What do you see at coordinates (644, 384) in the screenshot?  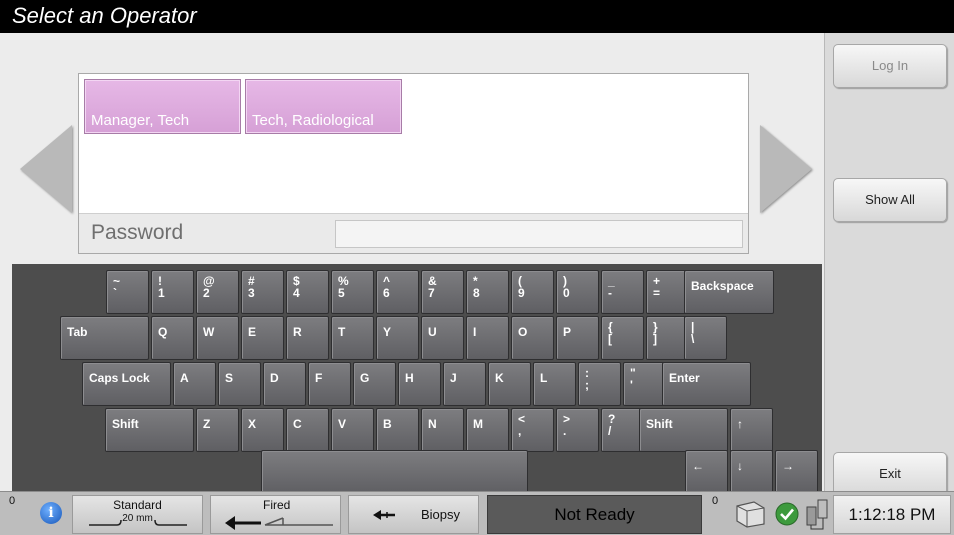 I see `key-quote: " '` at bounding box center [644, 384].